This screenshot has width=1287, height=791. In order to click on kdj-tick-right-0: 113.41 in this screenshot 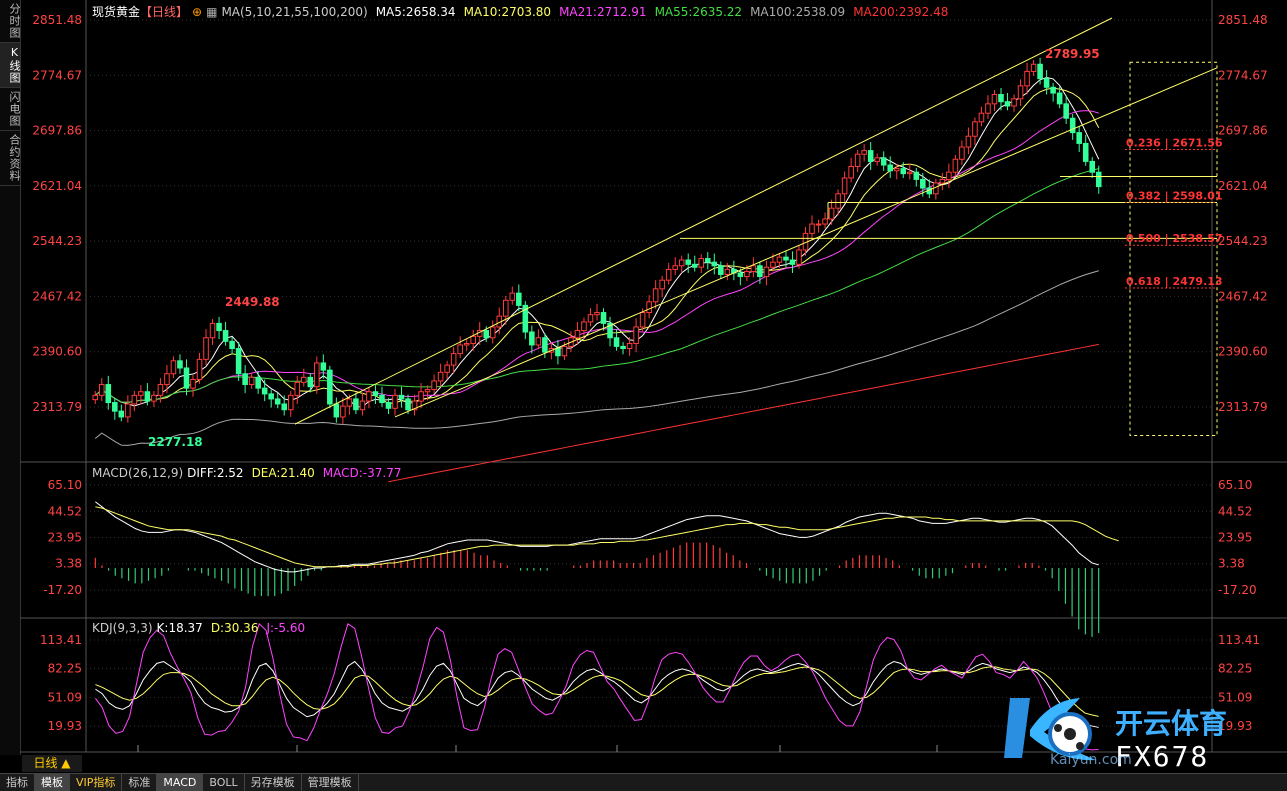, I will do `click(1239, 640)`.